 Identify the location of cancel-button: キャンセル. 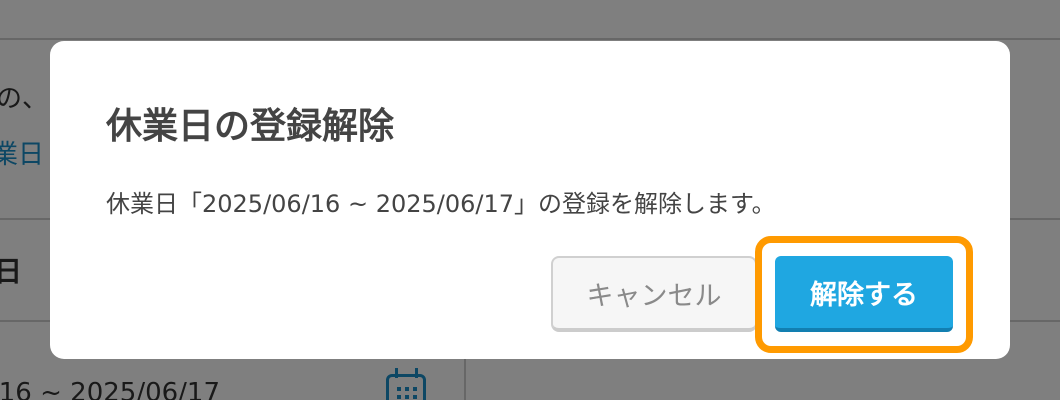
(654, 294).